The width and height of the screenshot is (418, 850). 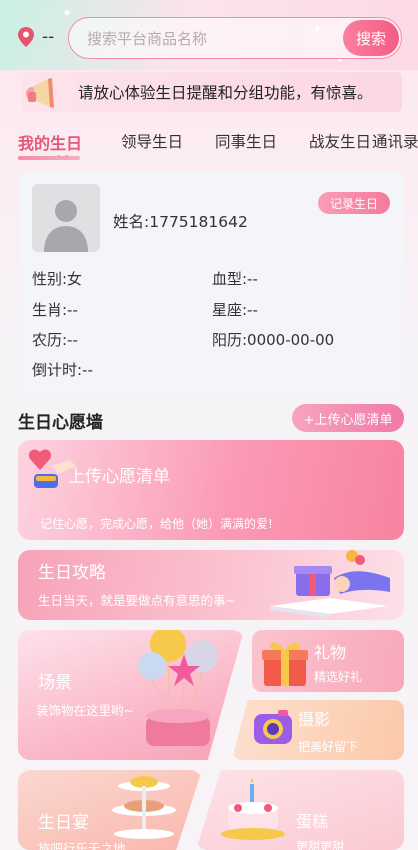 What do you see at coordinates (330, 652) in the screenshot?
I see `gift-title: 礼物` at bounding box center [330, 652].